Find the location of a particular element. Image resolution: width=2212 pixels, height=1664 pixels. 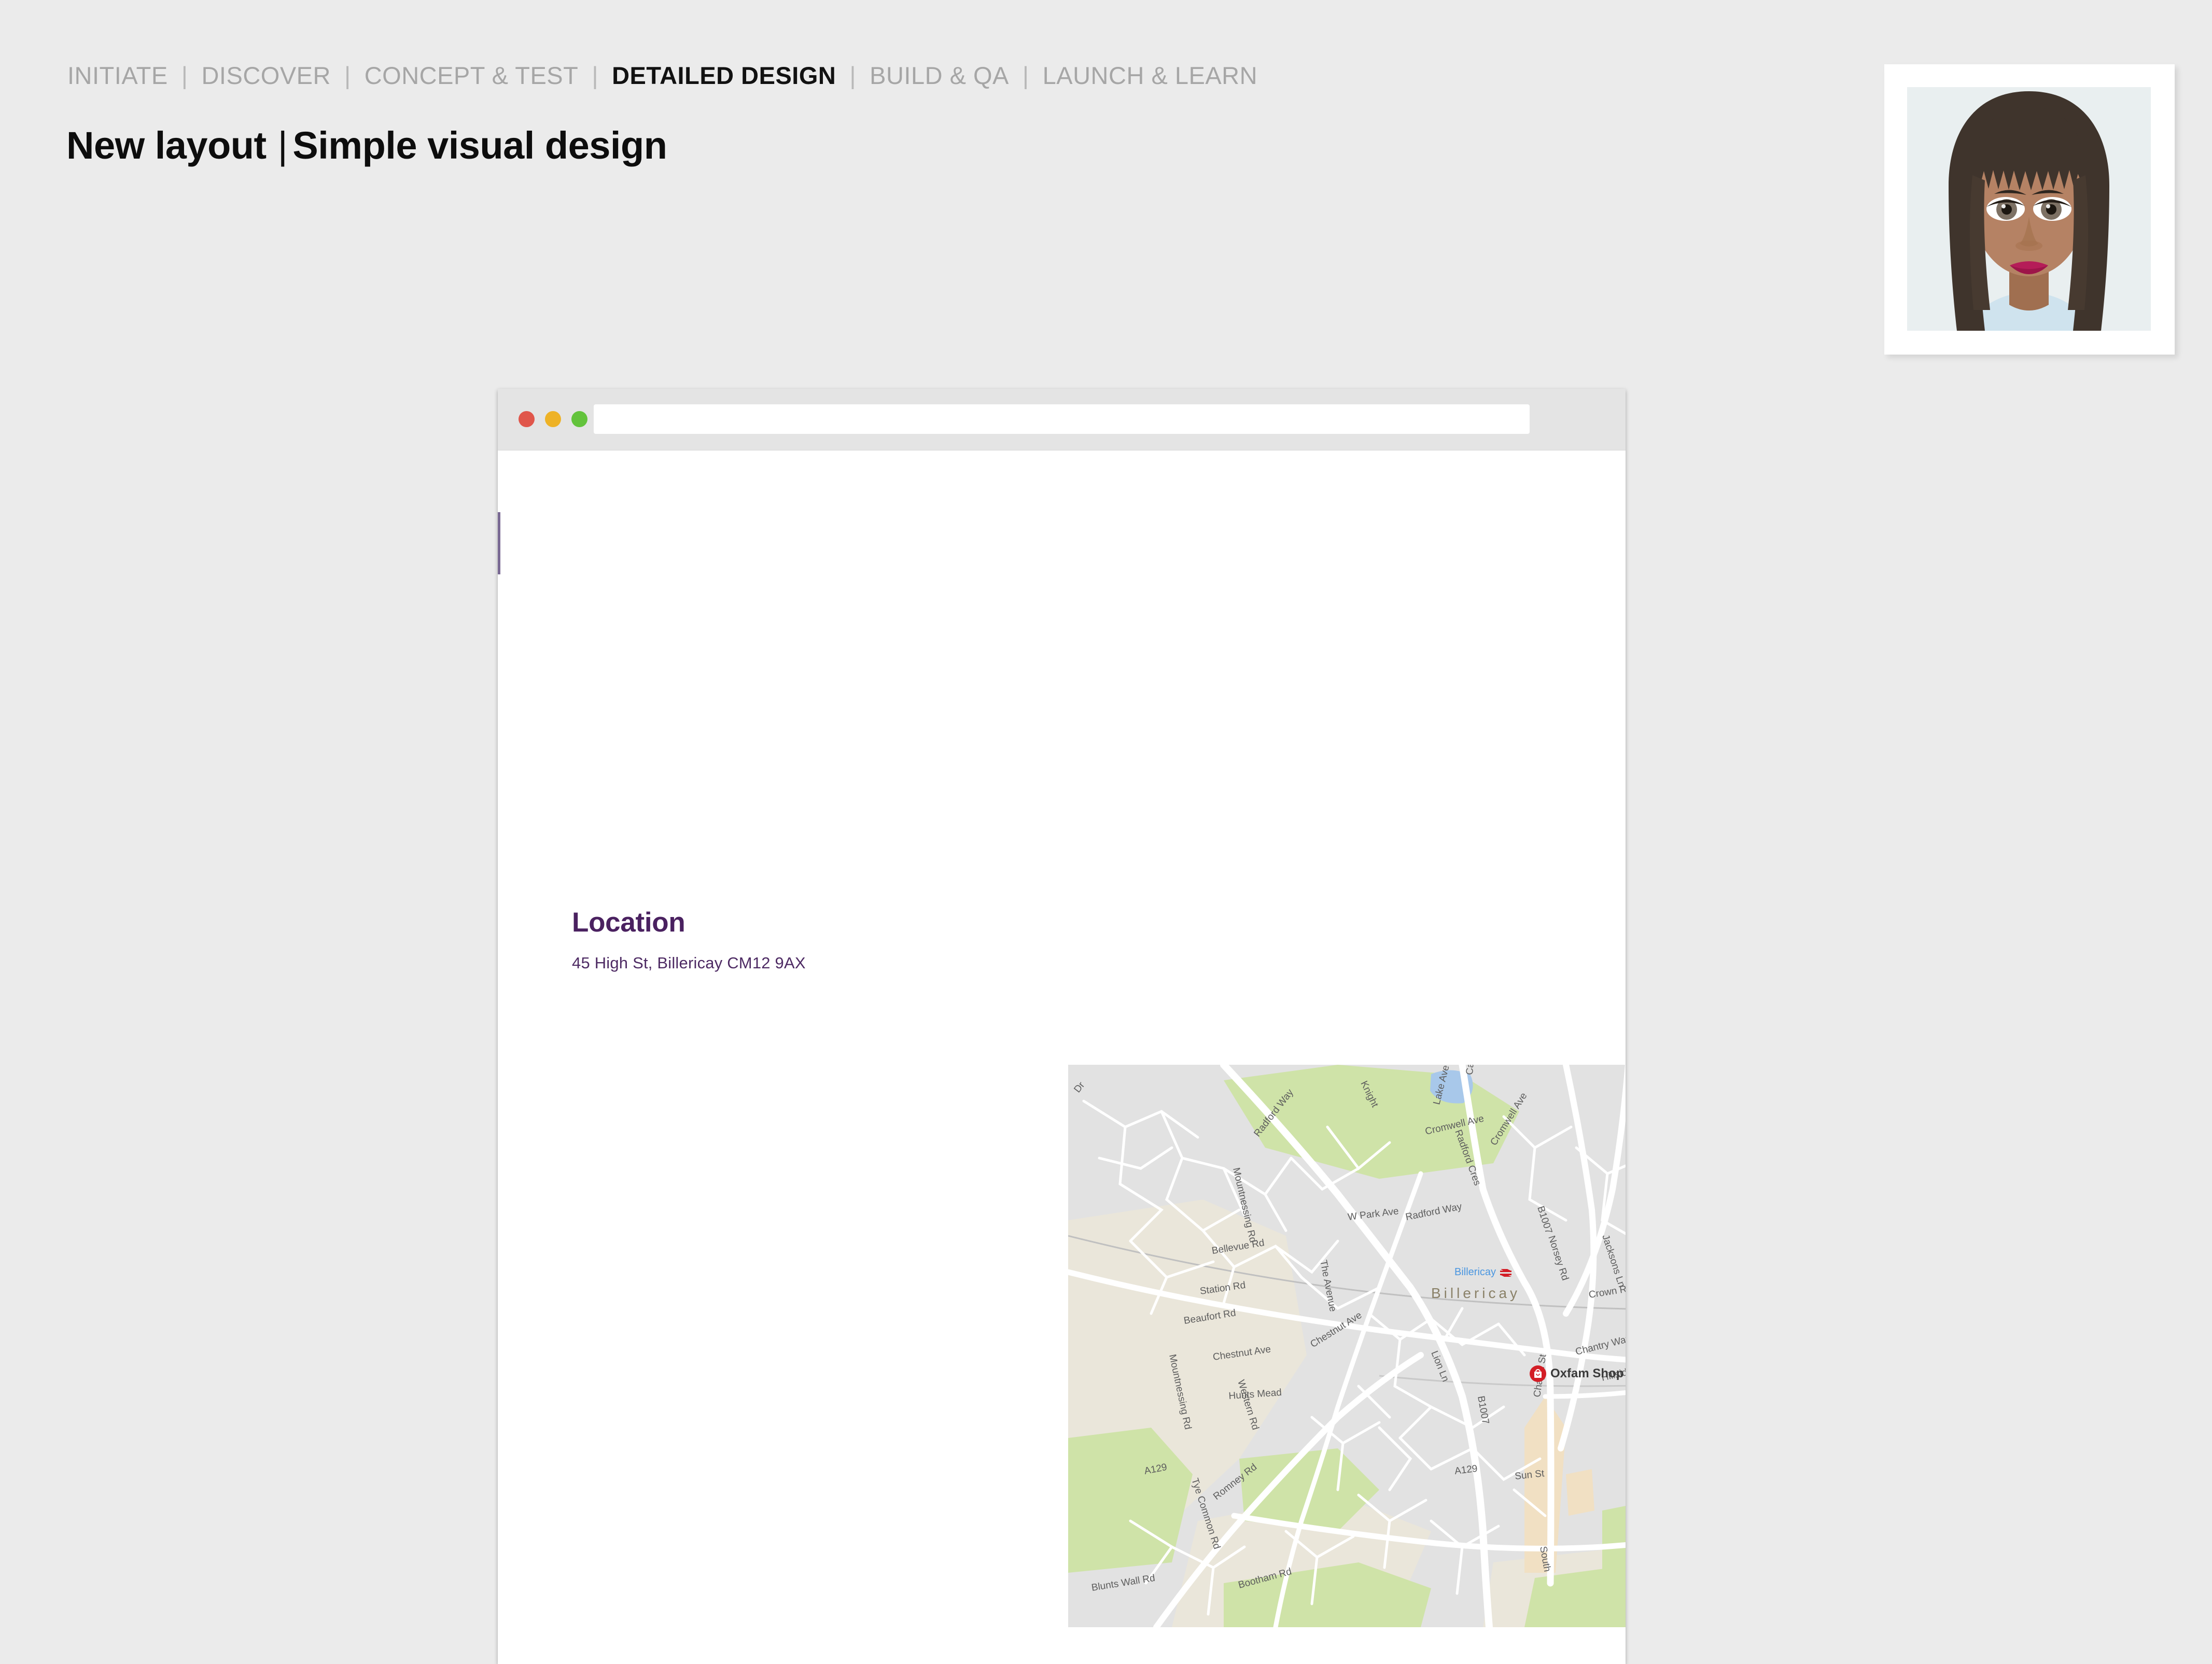

avatar-card is located at coordinates (2029, 210).